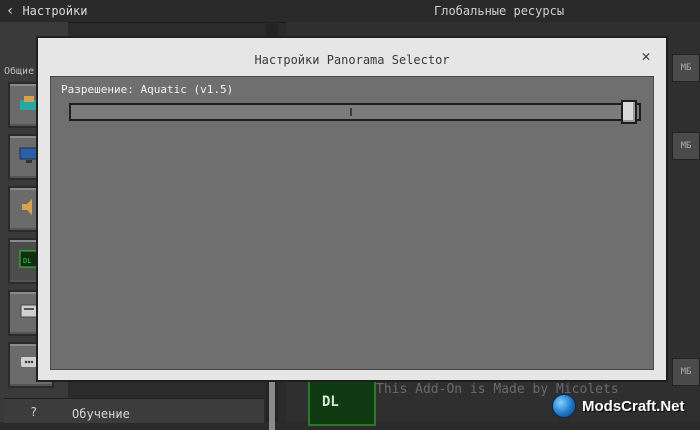  What do you see at coordinates (499, 11) in the screenshot?
I see `section-title: Глобальные ресурсы` at bounding box center [499, 11].